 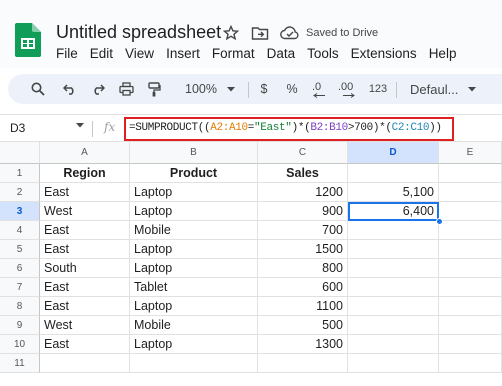 I want to click on cell-d9, so click(x=393, y=325).